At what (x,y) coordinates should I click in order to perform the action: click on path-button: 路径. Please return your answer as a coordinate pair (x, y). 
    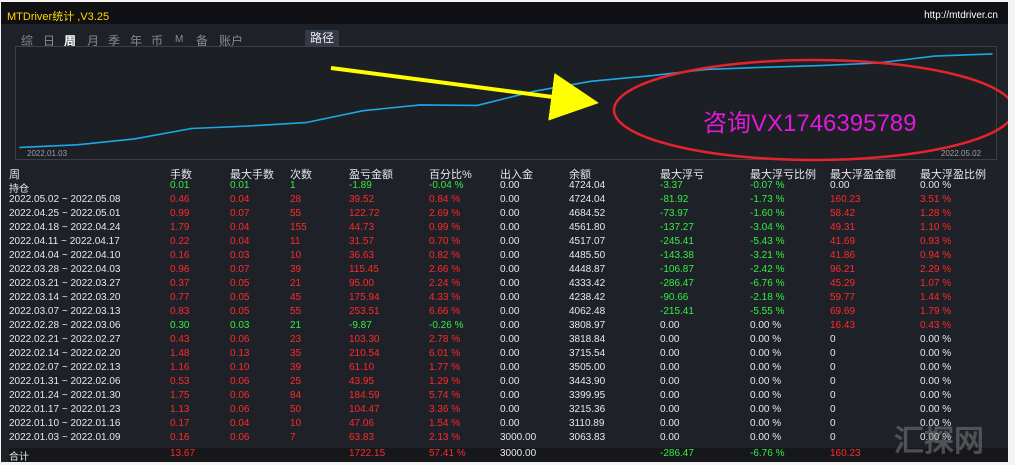
    Looking at the image, I should click on (322, 38).